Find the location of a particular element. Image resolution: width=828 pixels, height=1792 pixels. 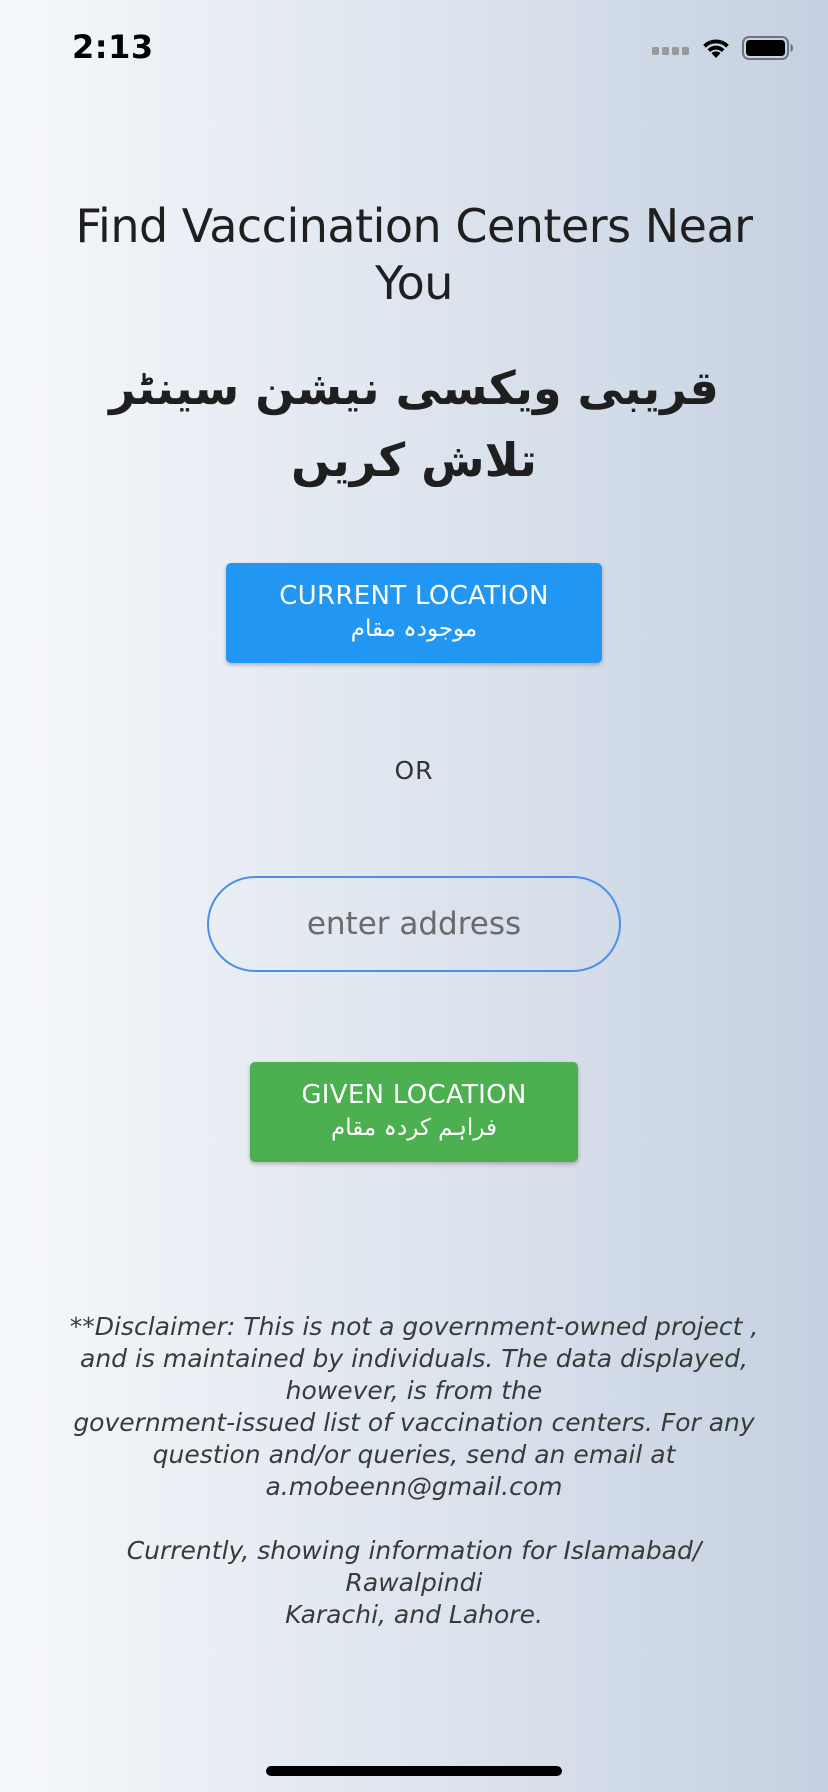

cellular-signal-icon is located at coordinates (671, 51).